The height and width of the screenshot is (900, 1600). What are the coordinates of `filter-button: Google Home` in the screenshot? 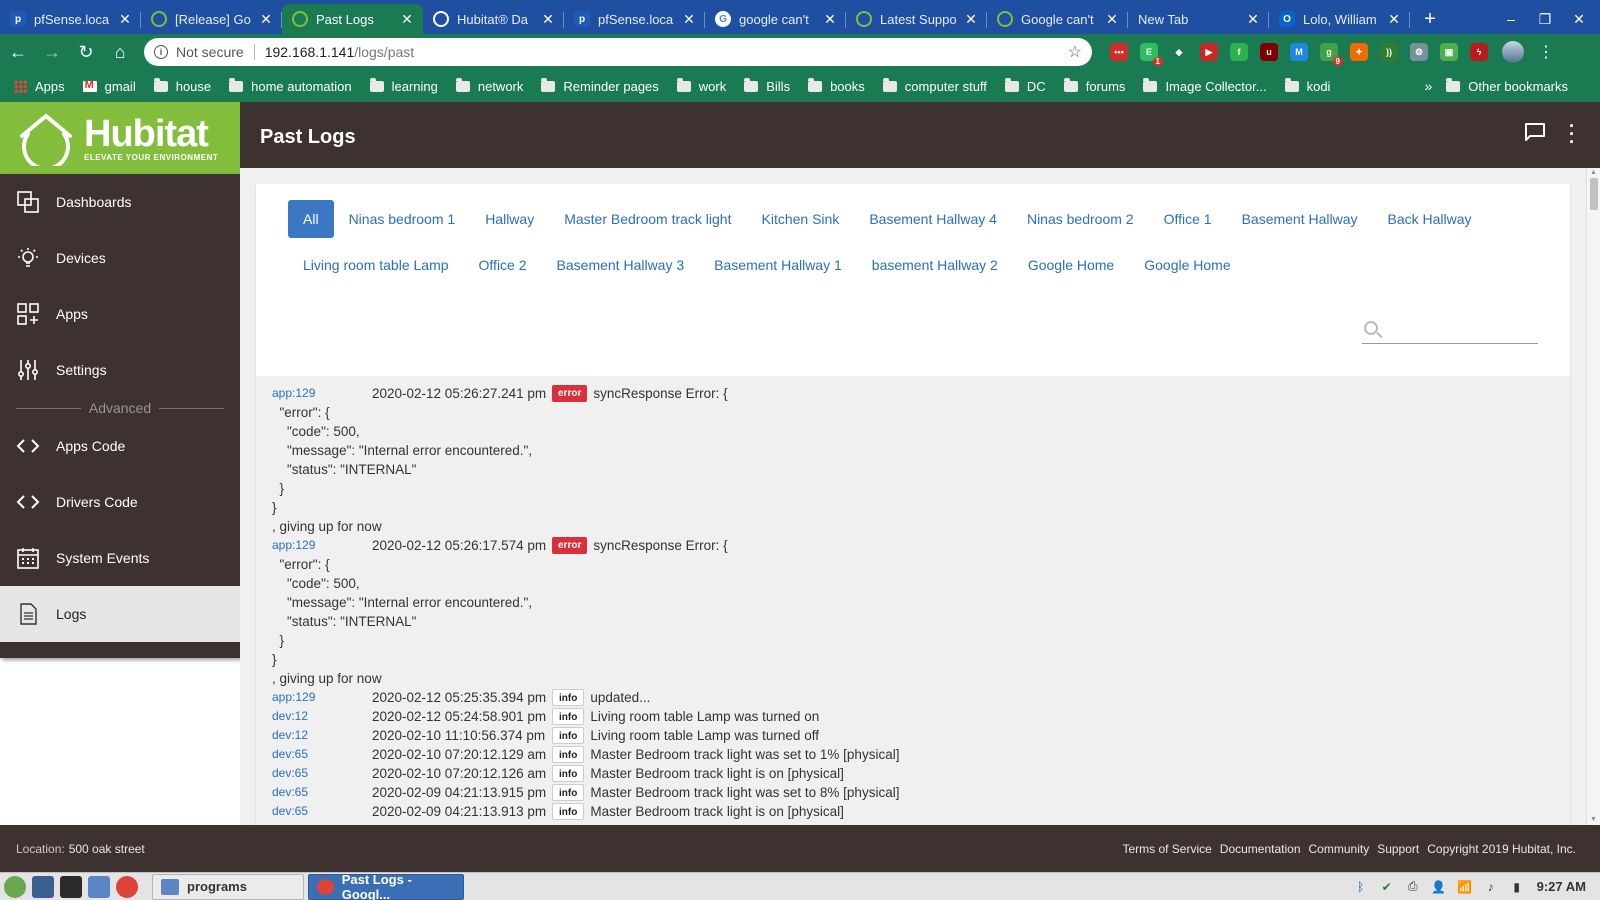 It's located at (1071, 265).